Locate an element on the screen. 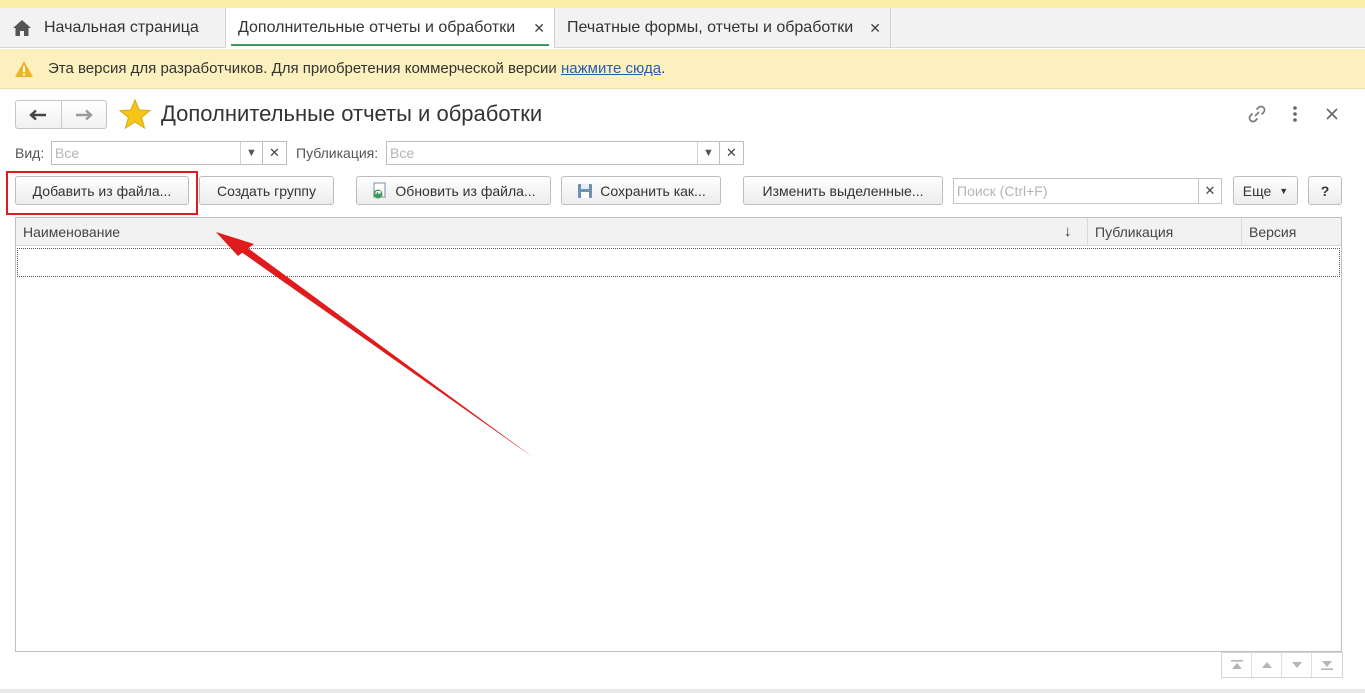 This screenshot has width=1365, height=693. top-strip is located at coordinates (682, 4).